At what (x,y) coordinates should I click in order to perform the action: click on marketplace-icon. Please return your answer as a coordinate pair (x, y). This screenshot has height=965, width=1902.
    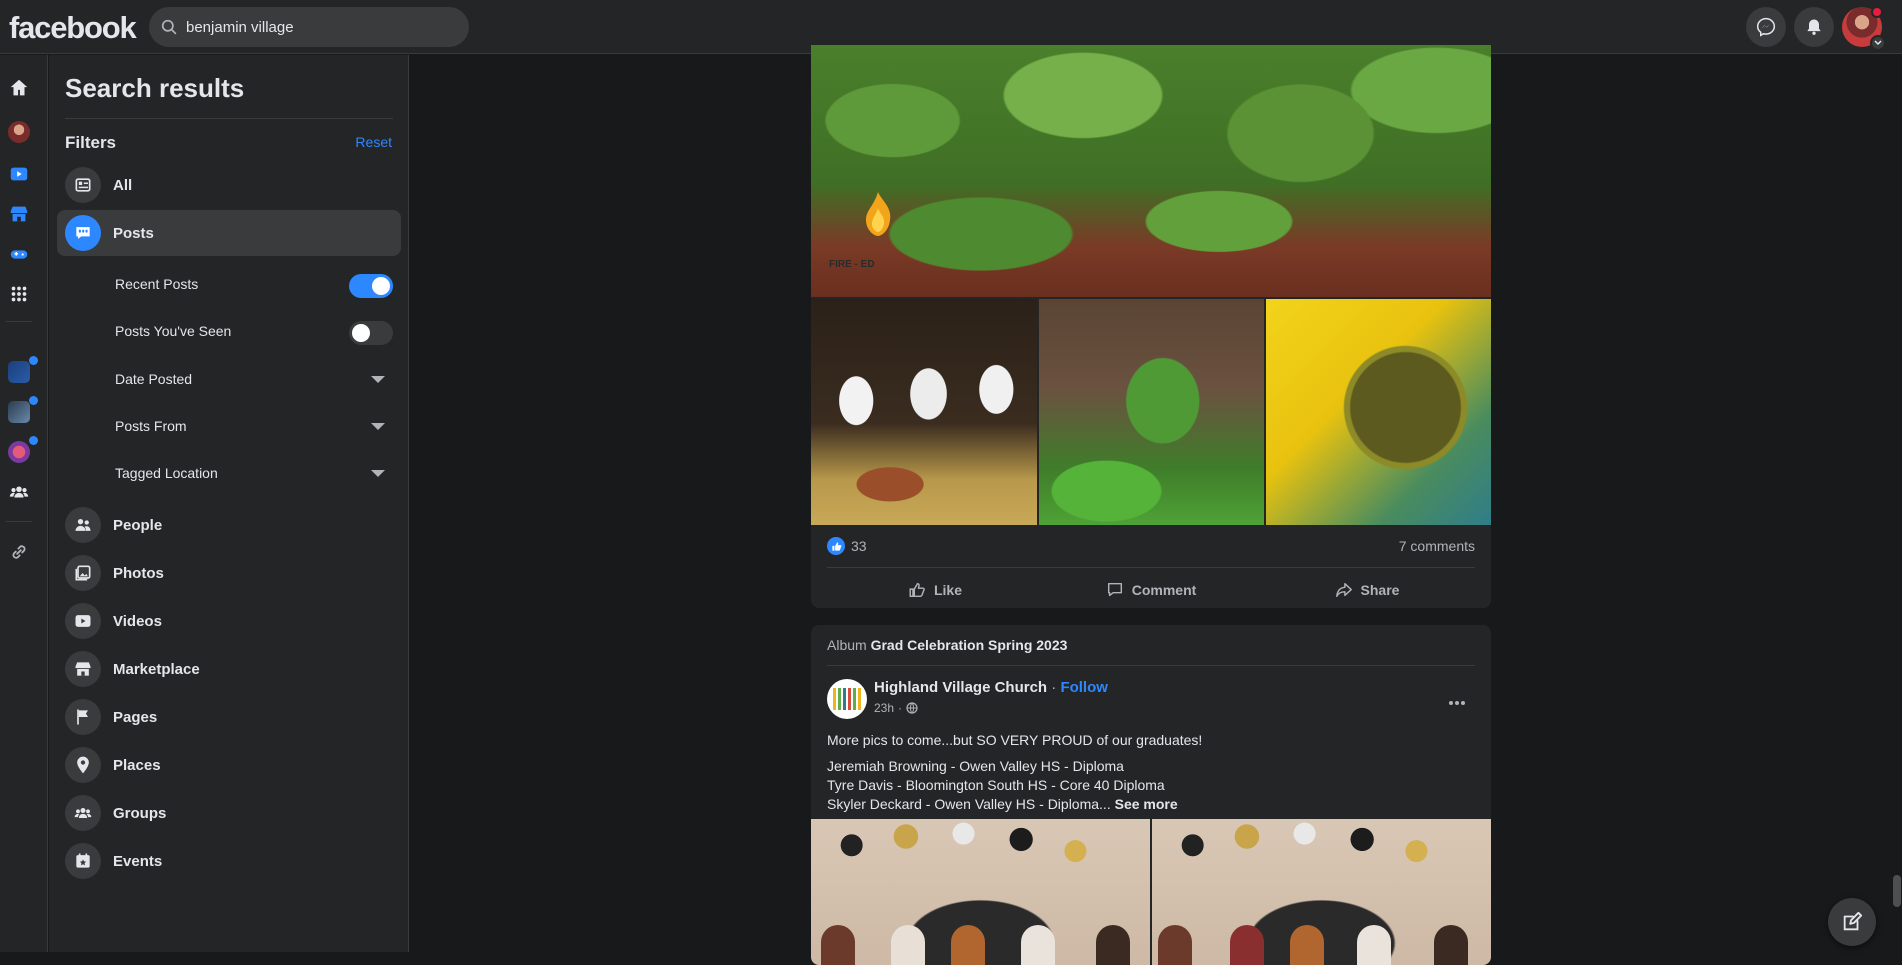
    Looking at the image, I should click on (83, 669).